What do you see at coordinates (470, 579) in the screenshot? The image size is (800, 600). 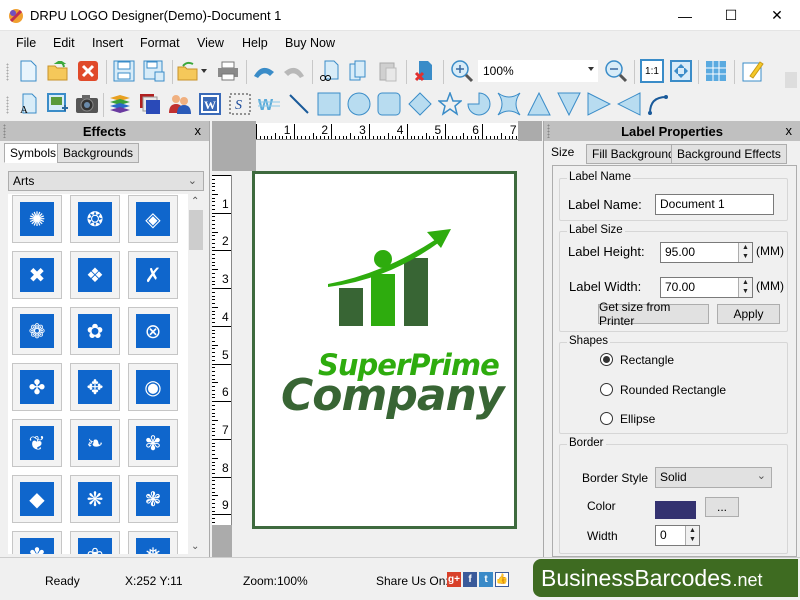 I see `facebook-icon: f` at bounding box center [470, 579].